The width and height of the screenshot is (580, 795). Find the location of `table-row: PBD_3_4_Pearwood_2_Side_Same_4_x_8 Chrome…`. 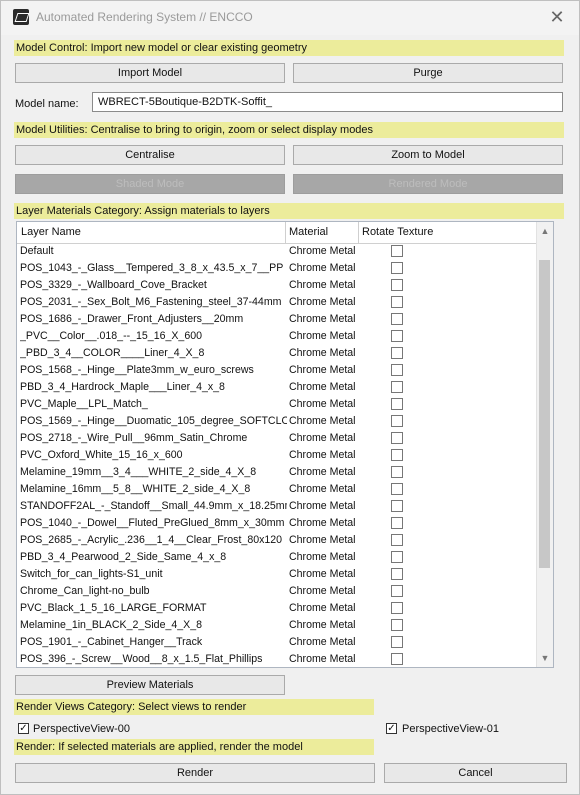

table-row: PBD_3_4_Pearwood_2_Side_Same_4_x_8 Chrome… is located at coordinates (277, 557).